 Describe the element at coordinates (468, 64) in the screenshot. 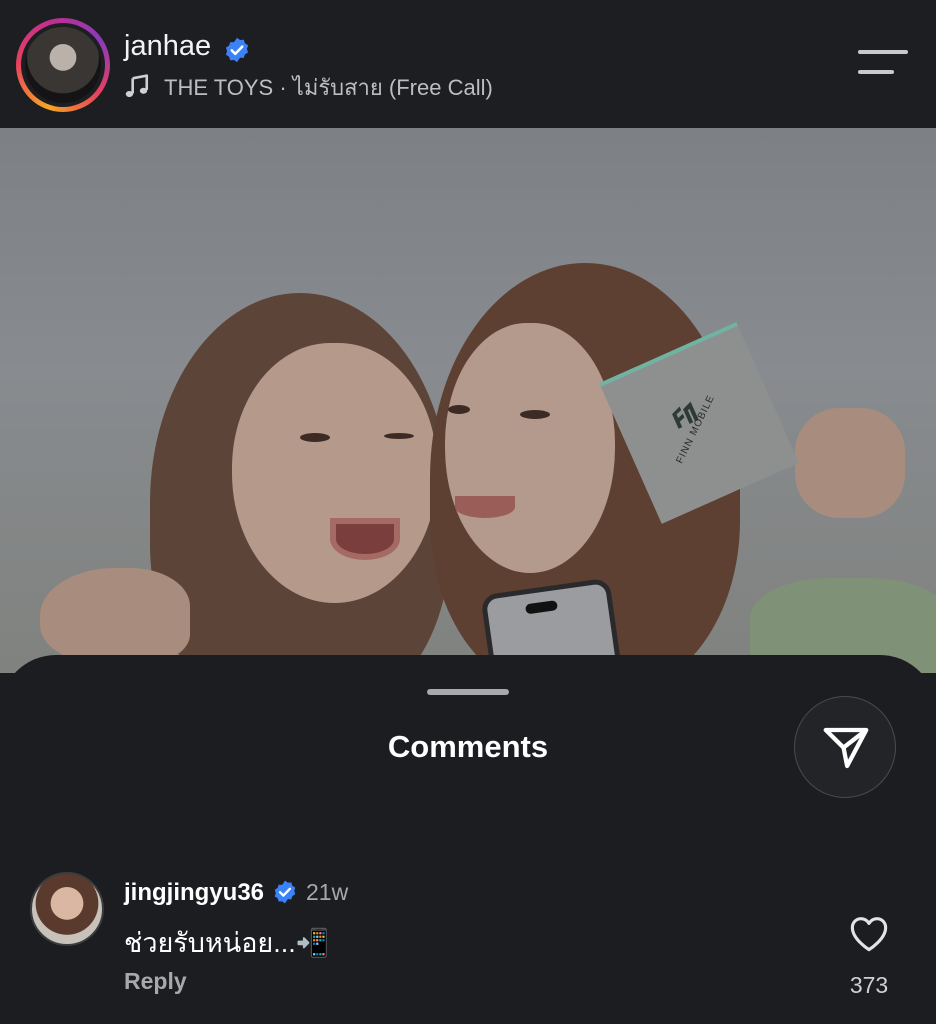

I see `post-header: janhae THE TOYS · ไม่รับสาย (Free Call)` at that location.